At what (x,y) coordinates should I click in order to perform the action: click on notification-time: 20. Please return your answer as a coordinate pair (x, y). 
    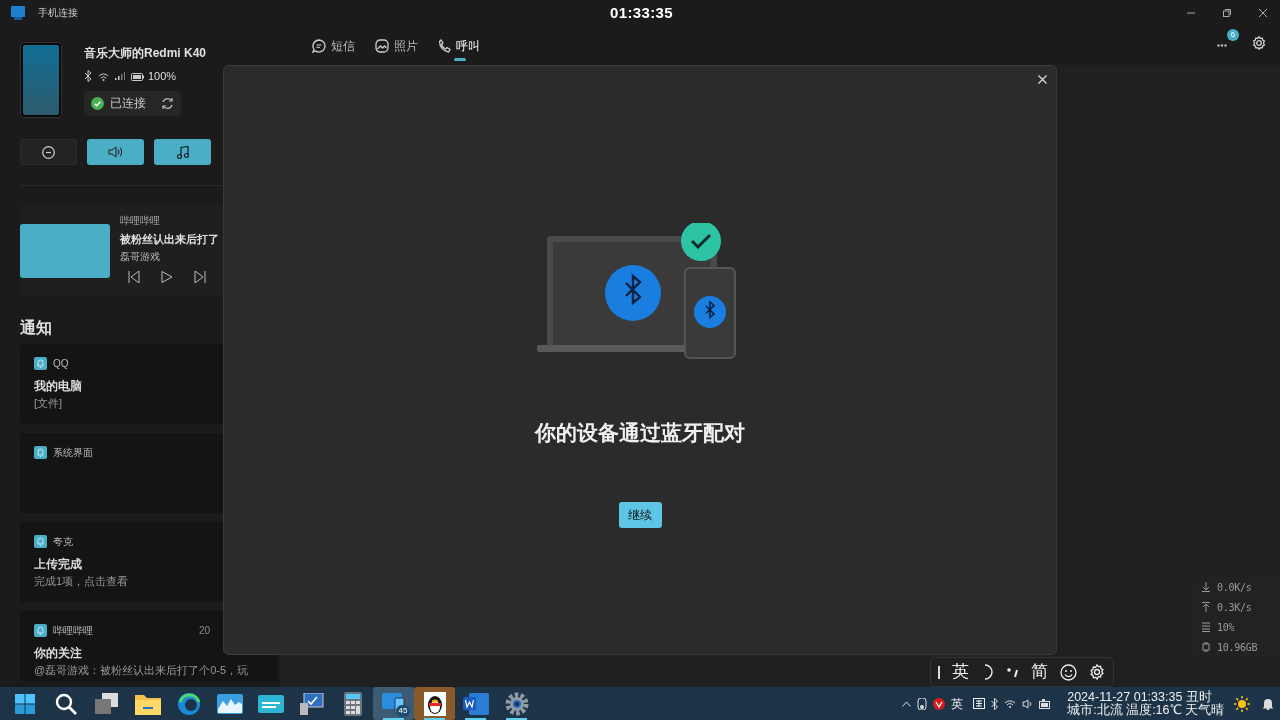
    Looking at the image, I should click on (204, 631).